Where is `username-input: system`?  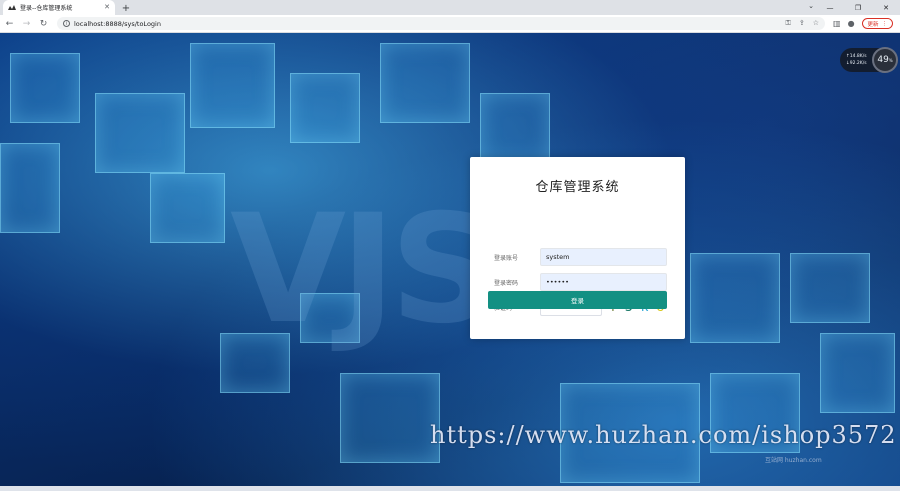 username-input: system is located at coordinates (603, 257).